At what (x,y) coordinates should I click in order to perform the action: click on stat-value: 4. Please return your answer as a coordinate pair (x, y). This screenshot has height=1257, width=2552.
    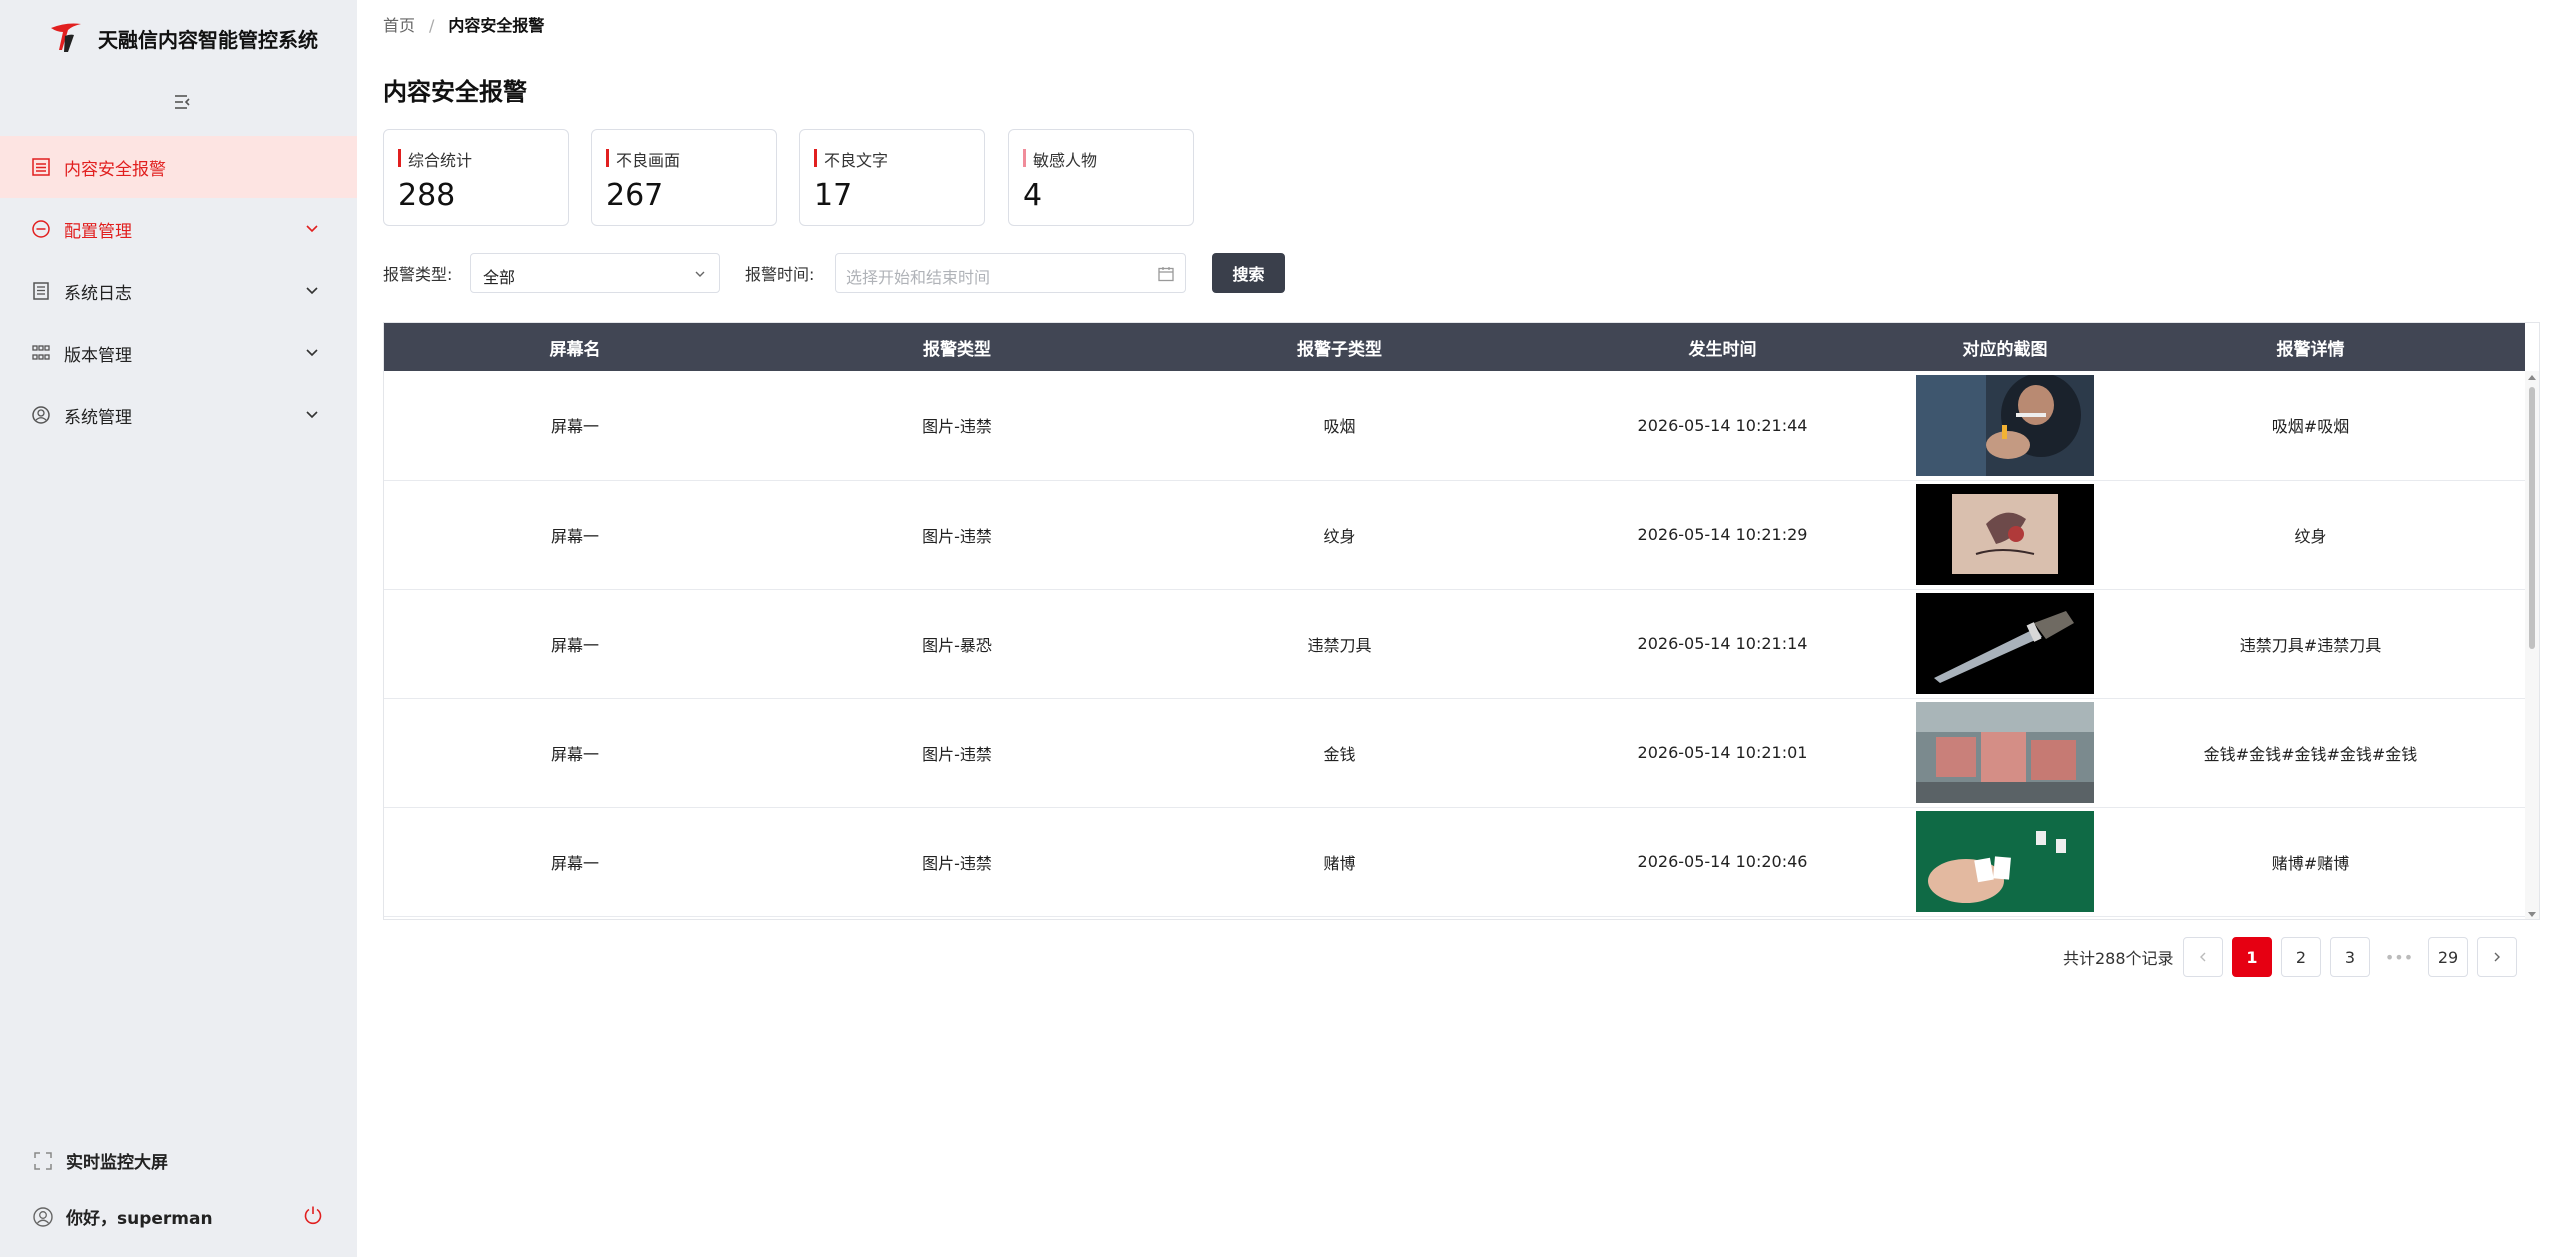
    Looking at the image, I should click on (1033, 195).